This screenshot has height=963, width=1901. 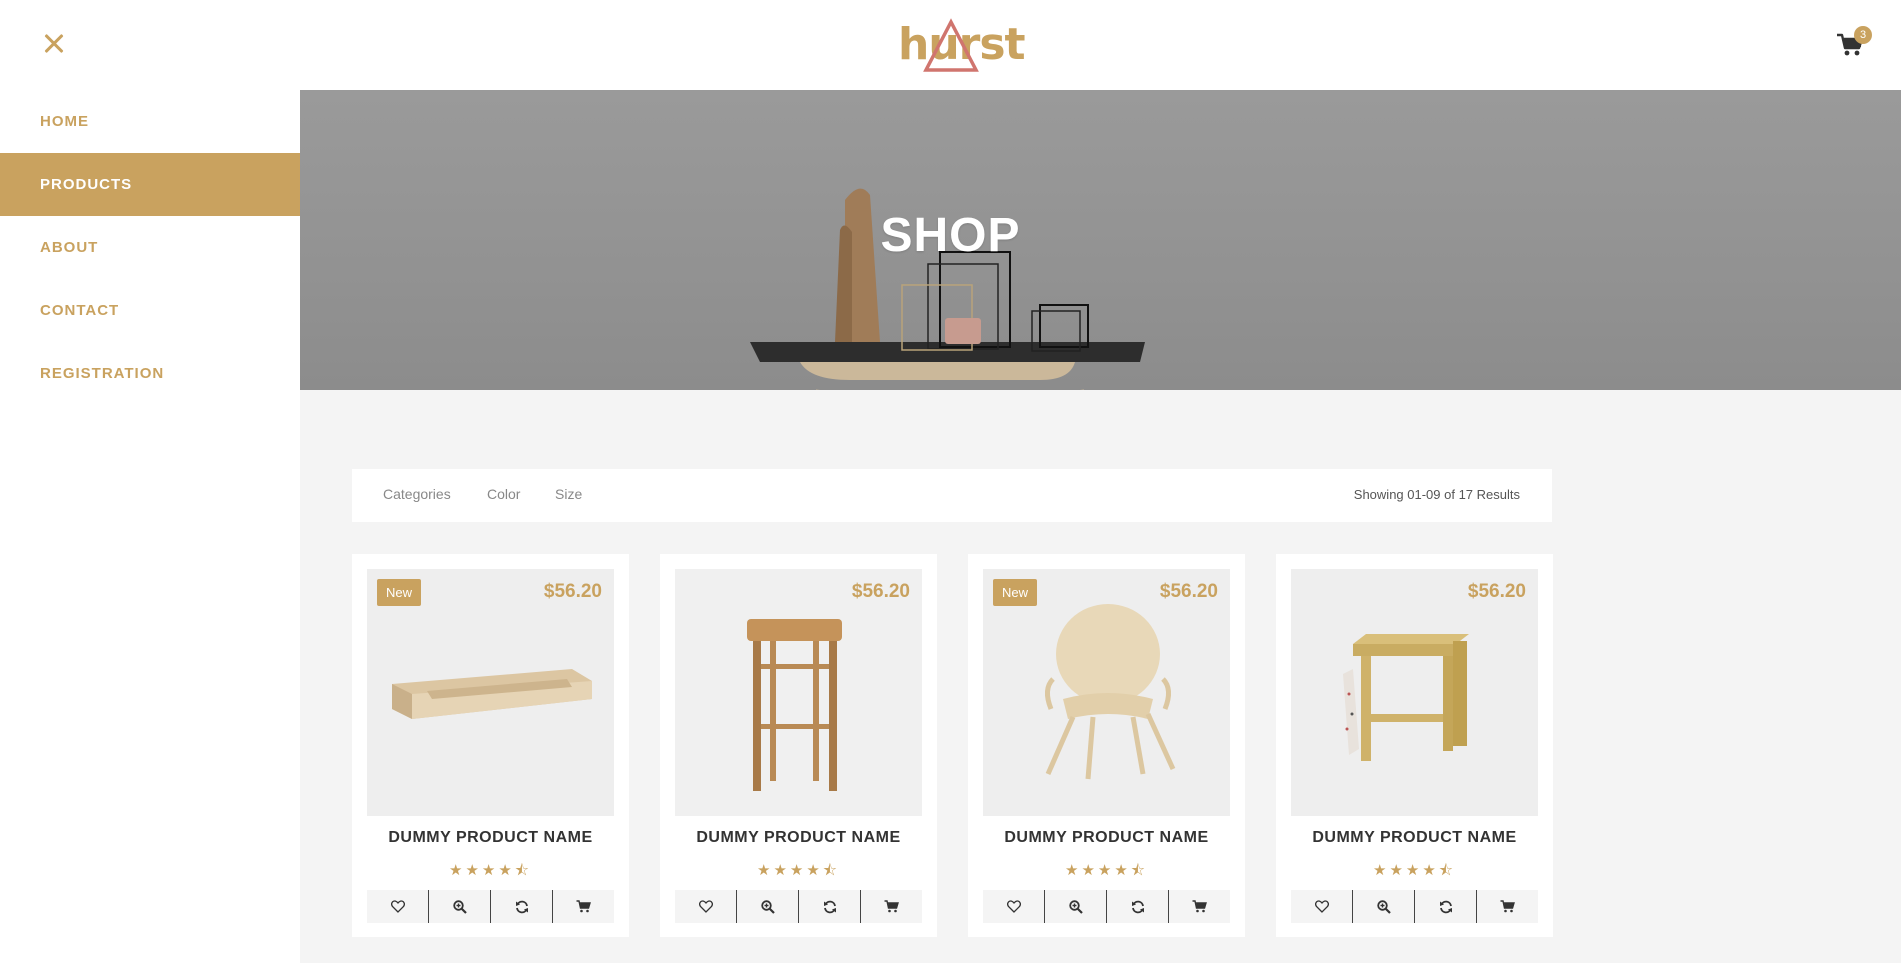 I want to click on cart-button: 3, so click(x=1854, y=43).